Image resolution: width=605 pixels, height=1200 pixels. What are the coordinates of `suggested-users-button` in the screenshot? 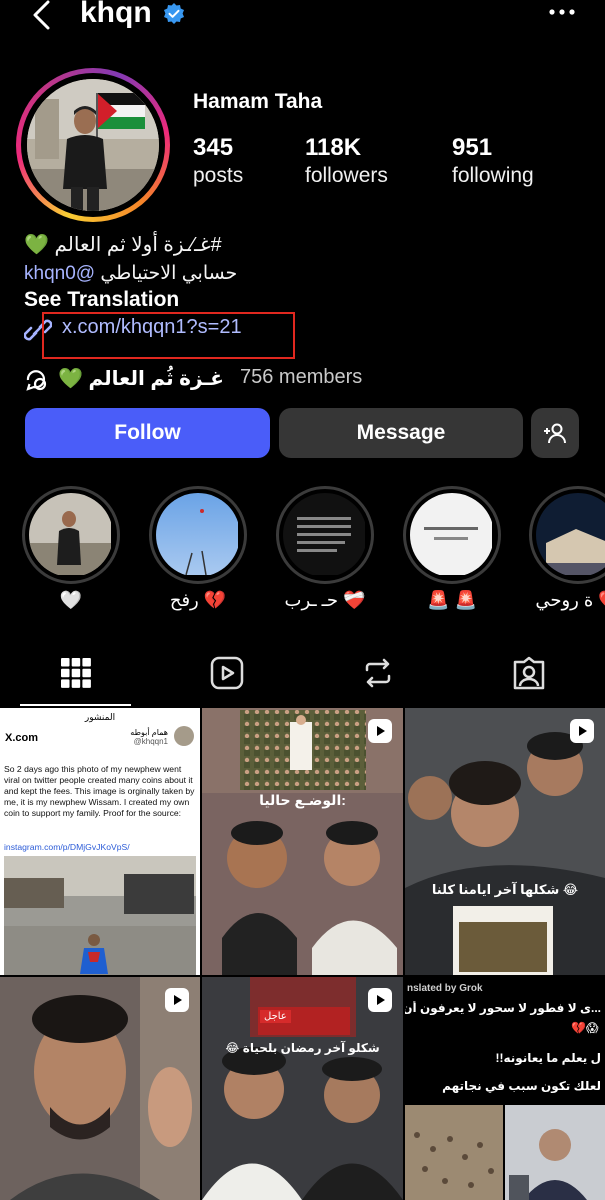 It's located at (555, 433).